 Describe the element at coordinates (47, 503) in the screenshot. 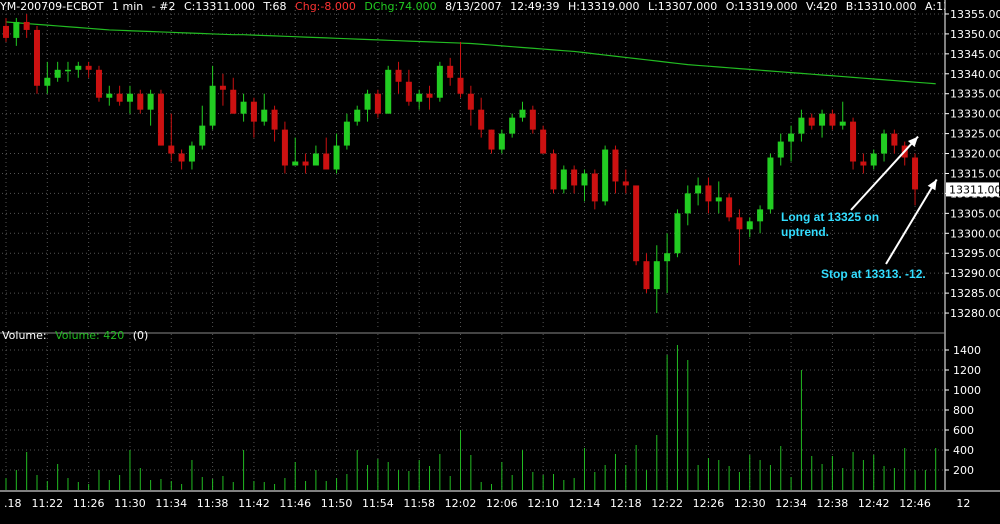

I see `time-tick-label: 11:22` at that location.